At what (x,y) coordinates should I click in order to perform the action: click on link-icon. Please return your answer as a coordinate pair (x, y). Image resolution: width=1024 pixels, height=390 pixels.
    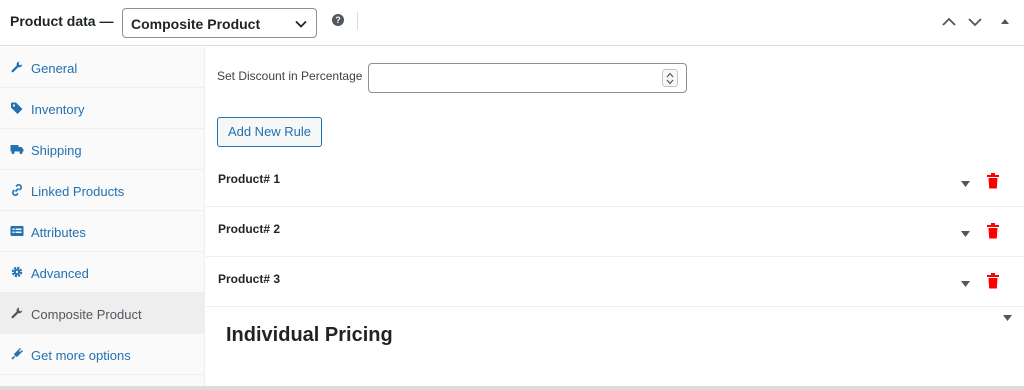
    Looking at the image, I should click on (17, 190).